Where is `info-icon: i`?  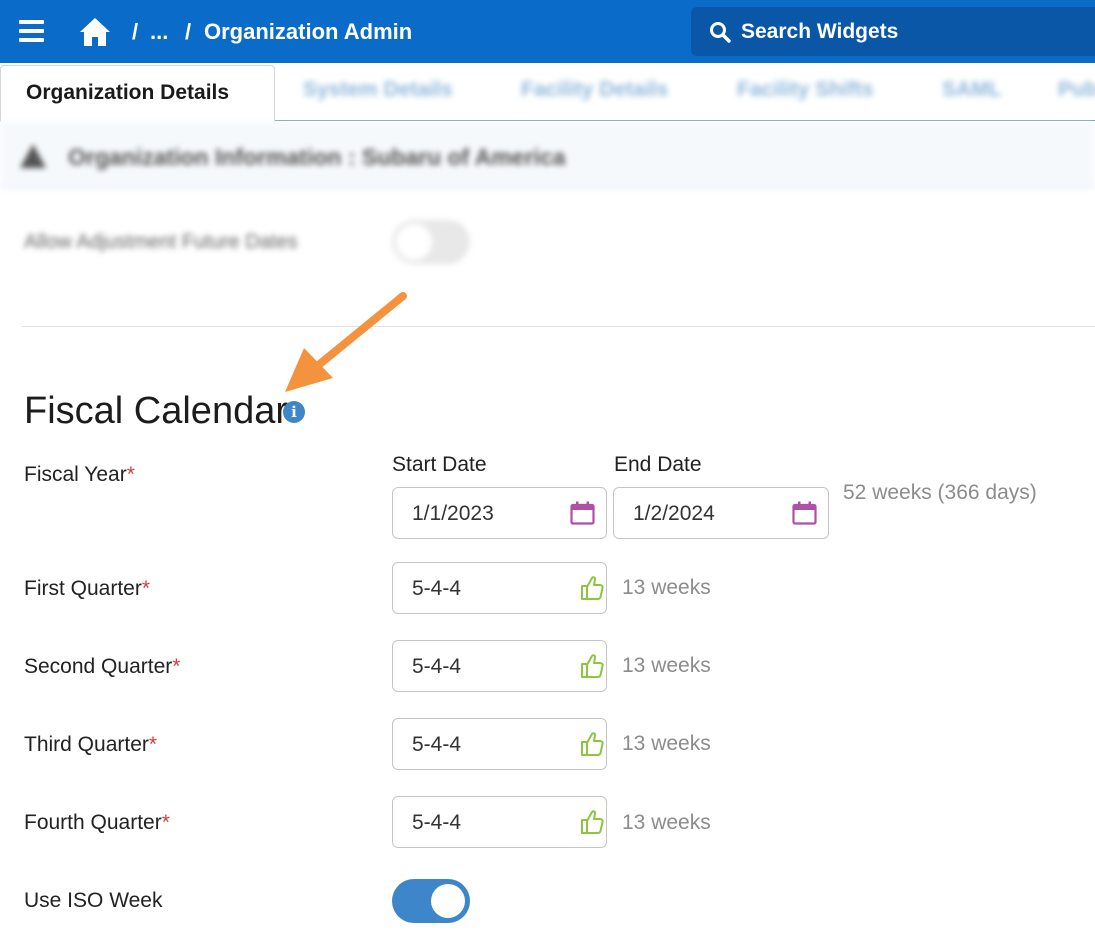
info-icon: i is located at coordinates (294, 412).